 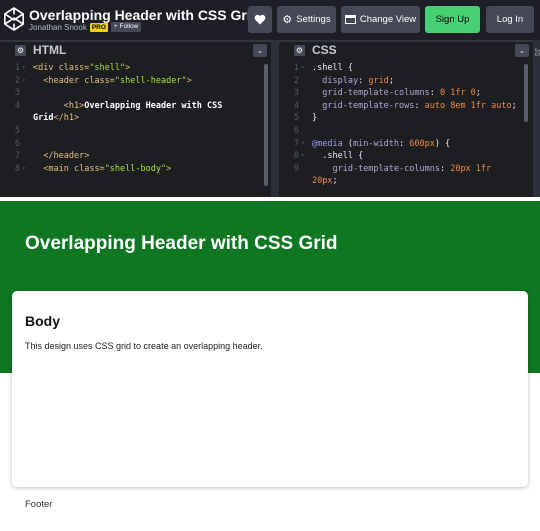 I want to click on code-text: <h1>Overlapping Header with CSS, so click(x=143, y=105).